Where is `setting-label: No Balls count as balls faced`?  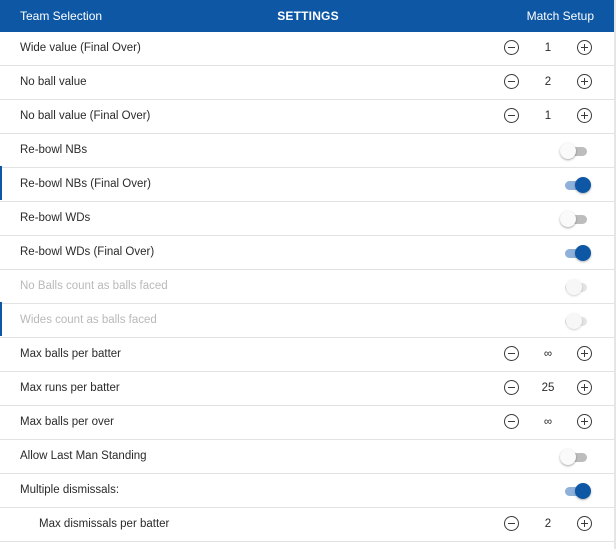
setting-label: No Balls count as balls faced is located at coordinates (94, 286).